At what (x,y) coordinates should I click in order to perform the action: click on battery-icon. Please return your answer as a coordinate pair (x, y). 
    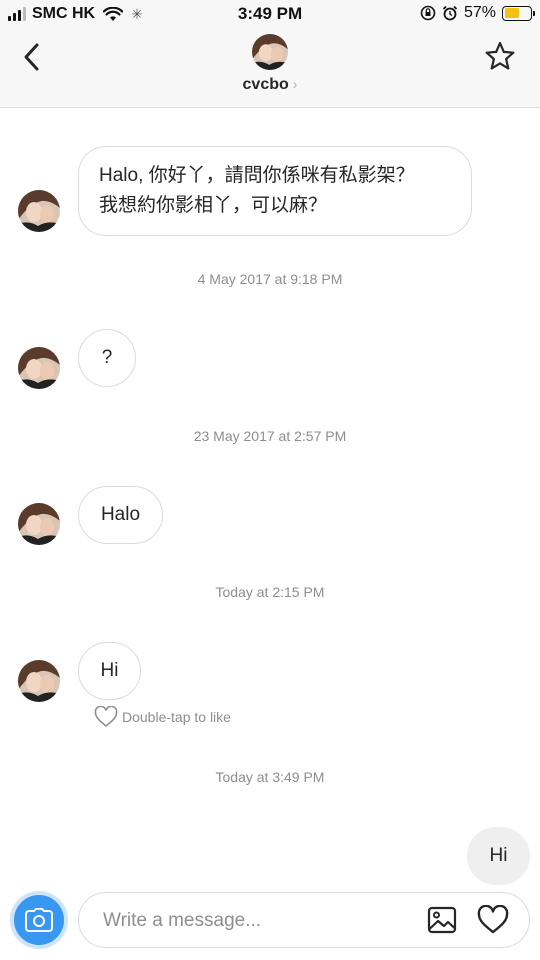
    Looking at the image, I should click on (518, 13).